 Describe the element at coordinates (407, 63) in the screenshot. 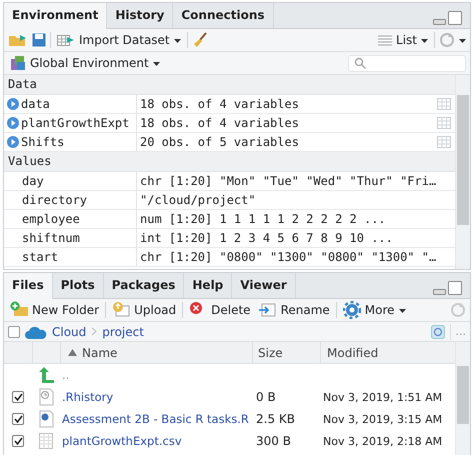

I see `search-field` at that location.